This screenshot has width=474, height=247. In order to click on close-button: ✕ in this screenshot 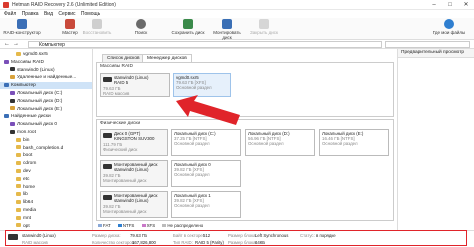, I will do `click(466, 5)`.